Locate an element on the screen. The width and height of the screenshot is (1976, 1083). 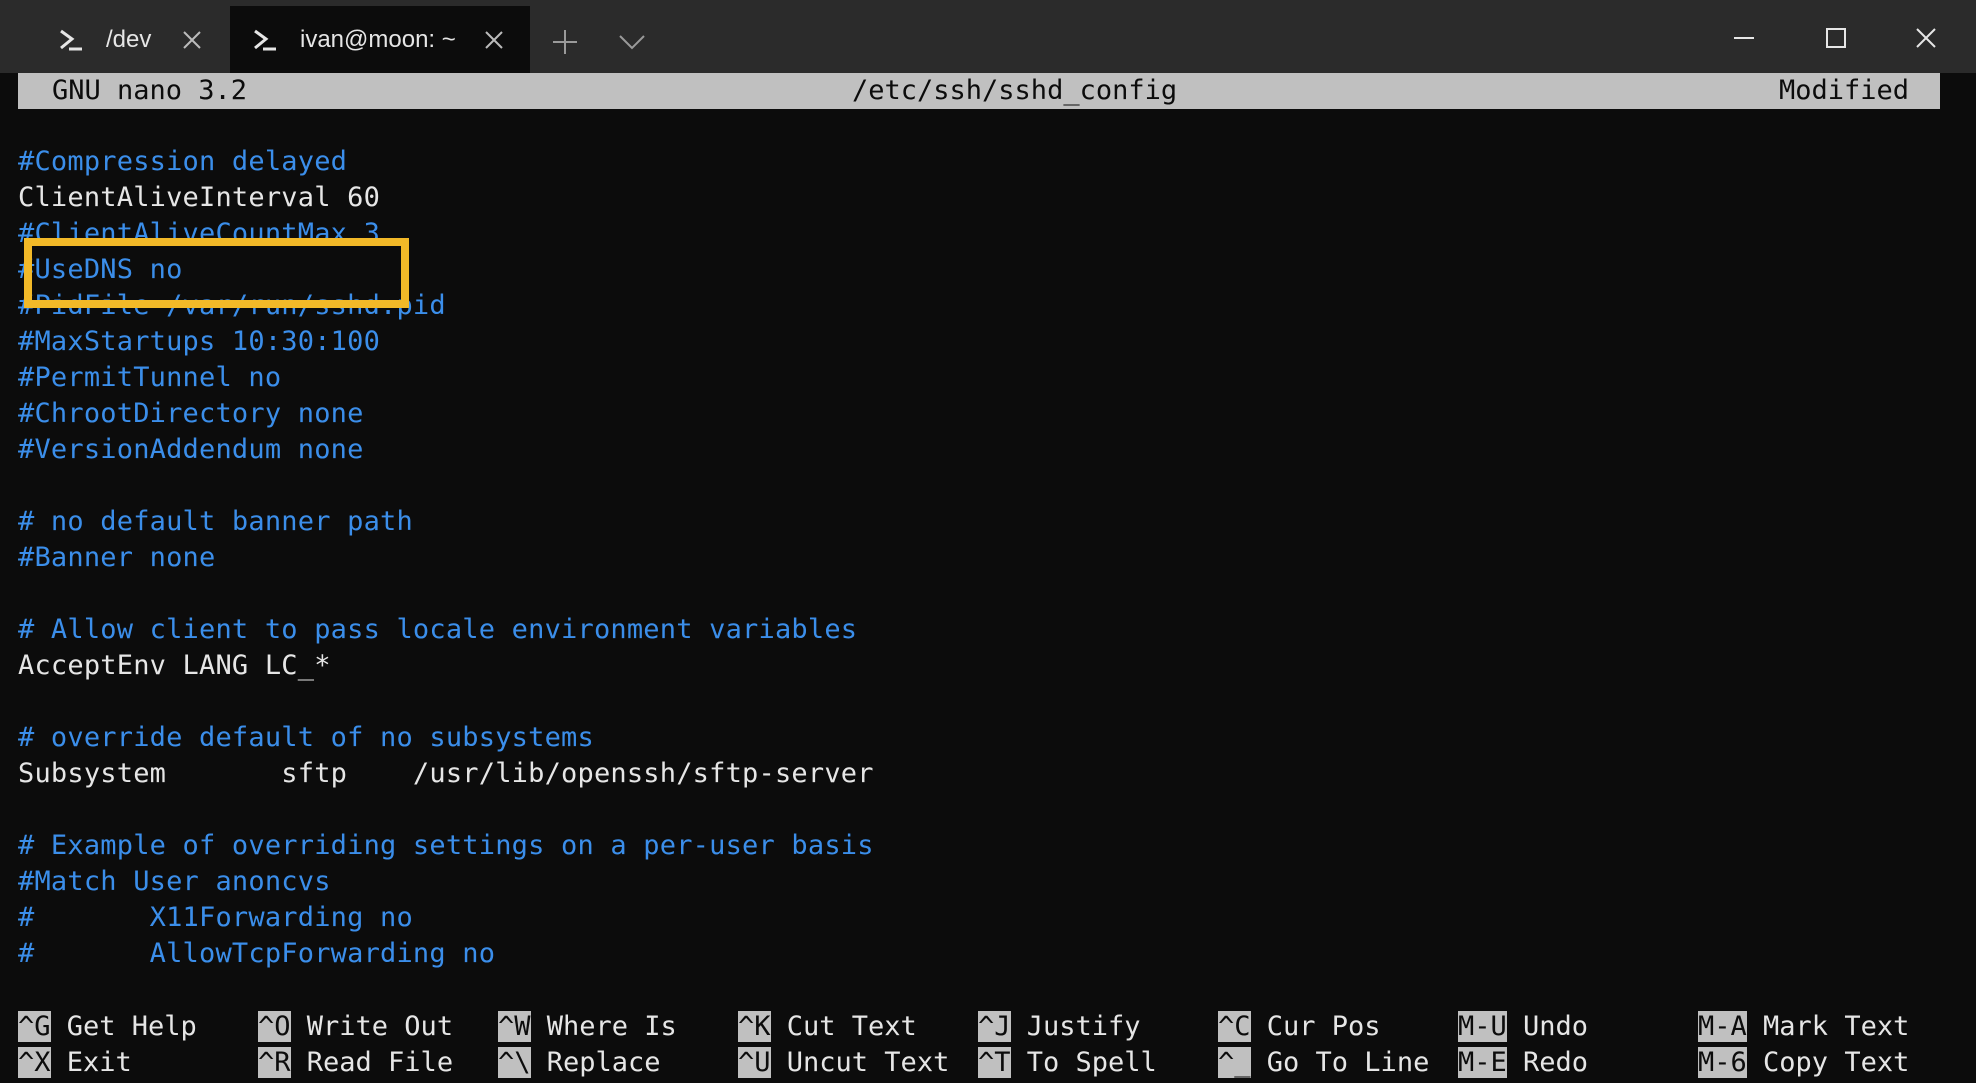
shortcut-key: ^W is located at coordinates (514, 1026).